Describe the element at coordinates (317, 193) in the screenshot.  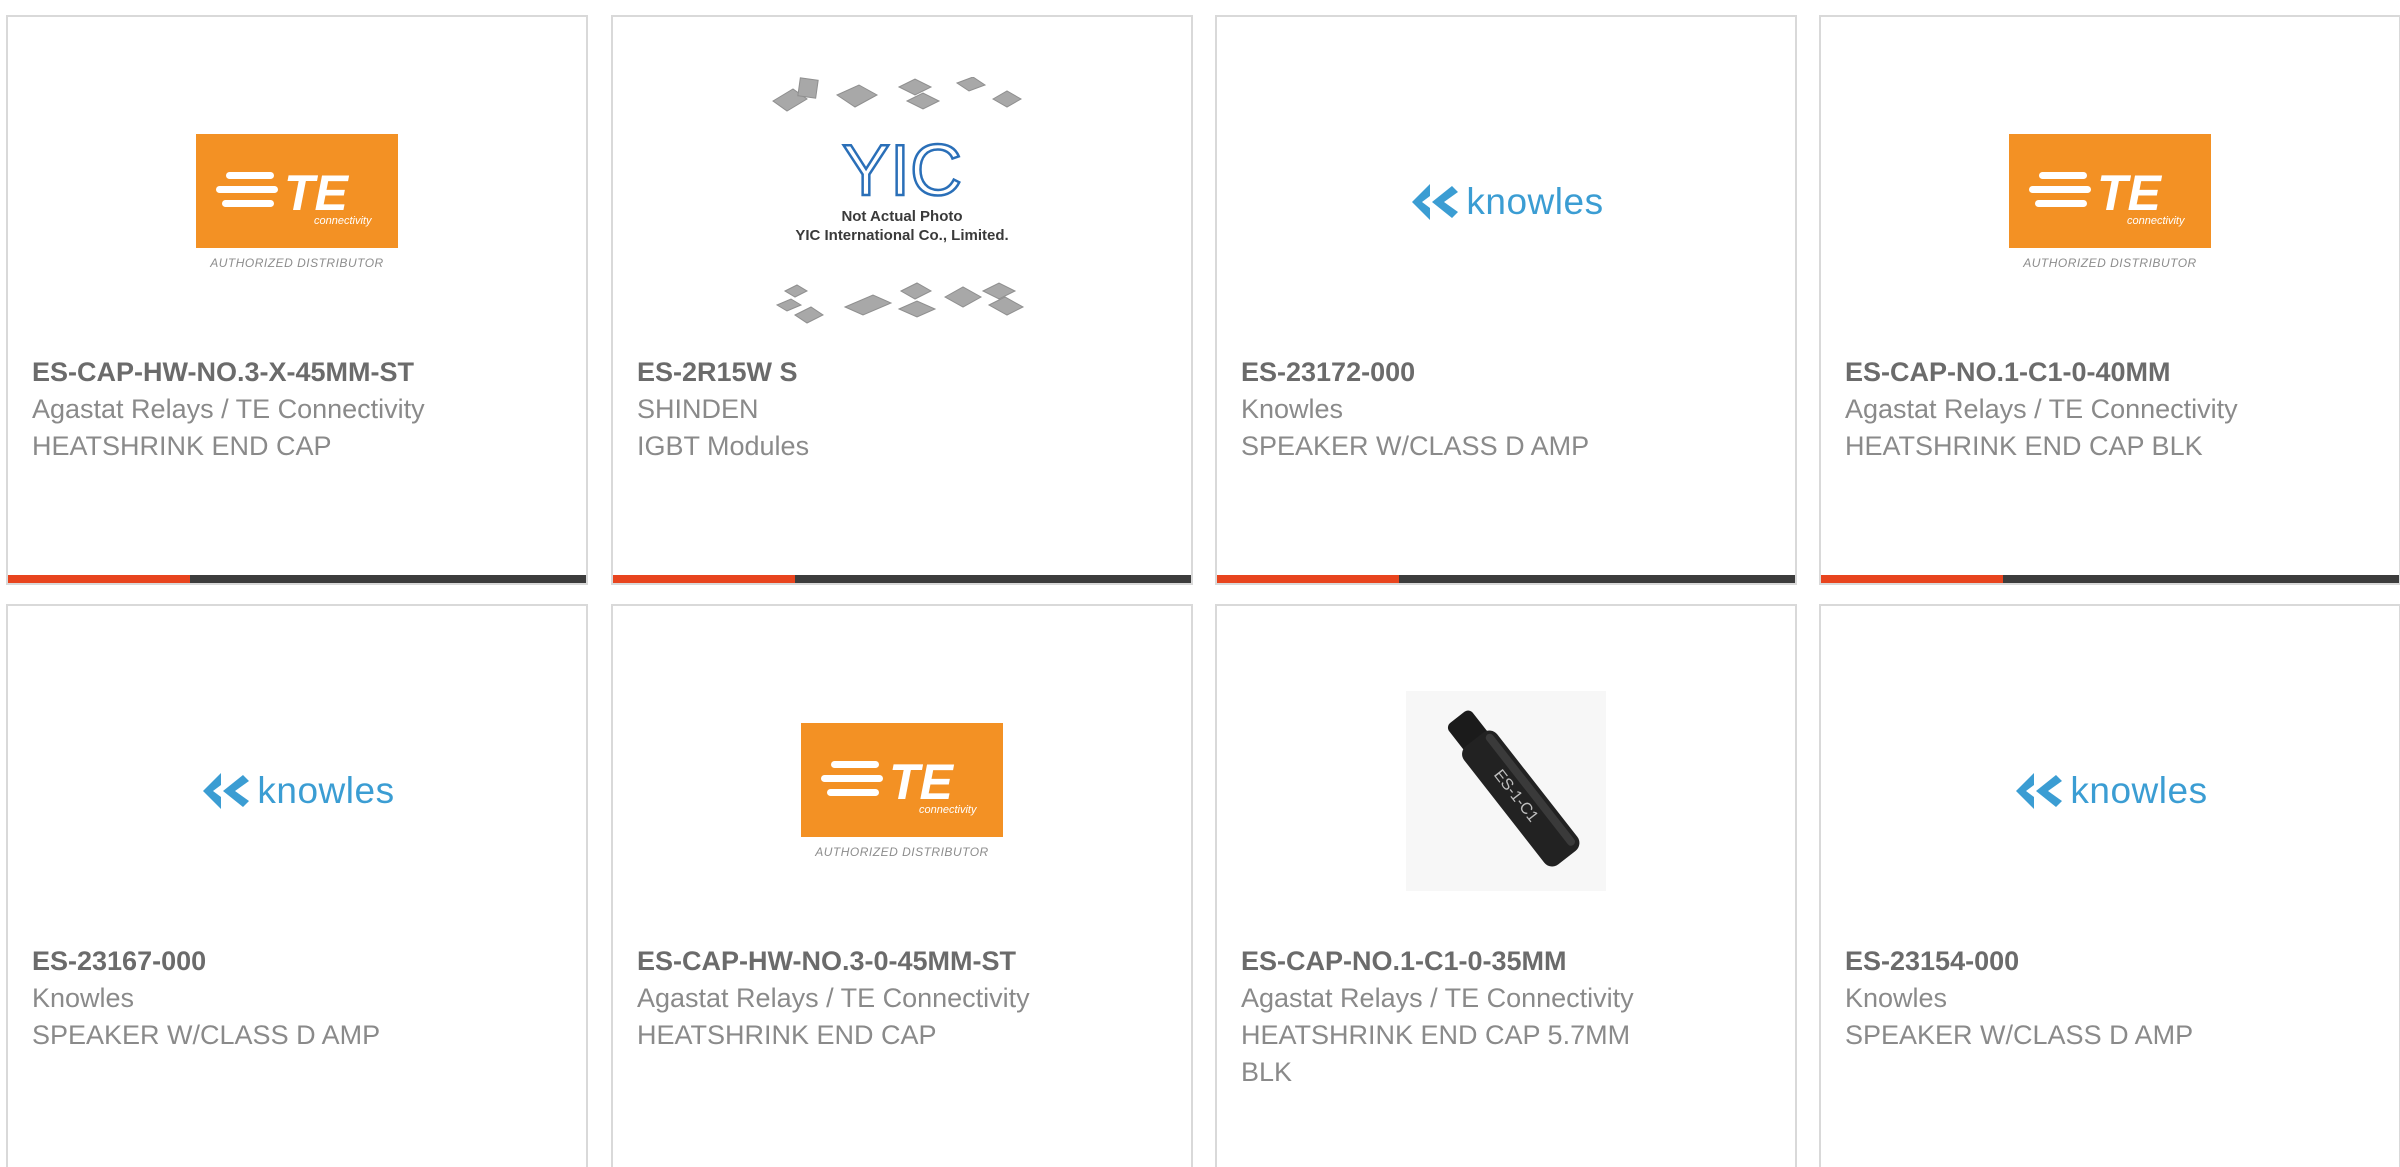
I see `te-brand-text: TE` at that location.